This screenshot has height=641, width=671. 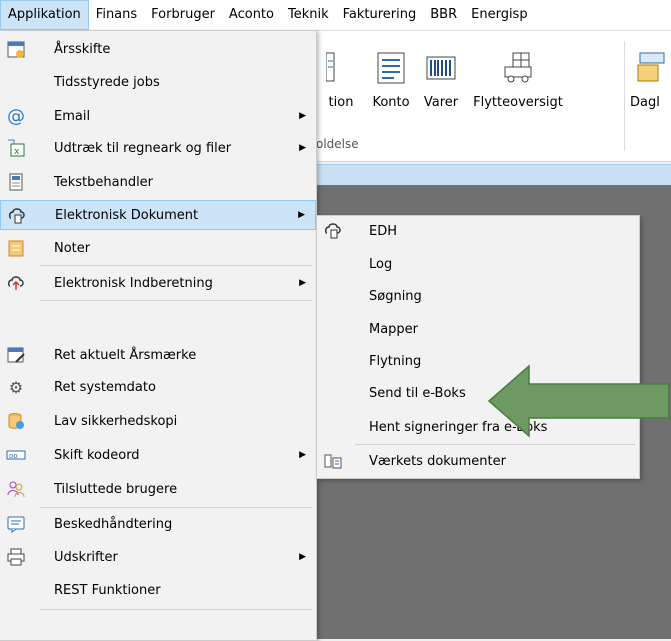 What do you see at coordinates (72, 116) in the screenshot?
I see `menu-item-label: Email` at bounding box center [72, 116].